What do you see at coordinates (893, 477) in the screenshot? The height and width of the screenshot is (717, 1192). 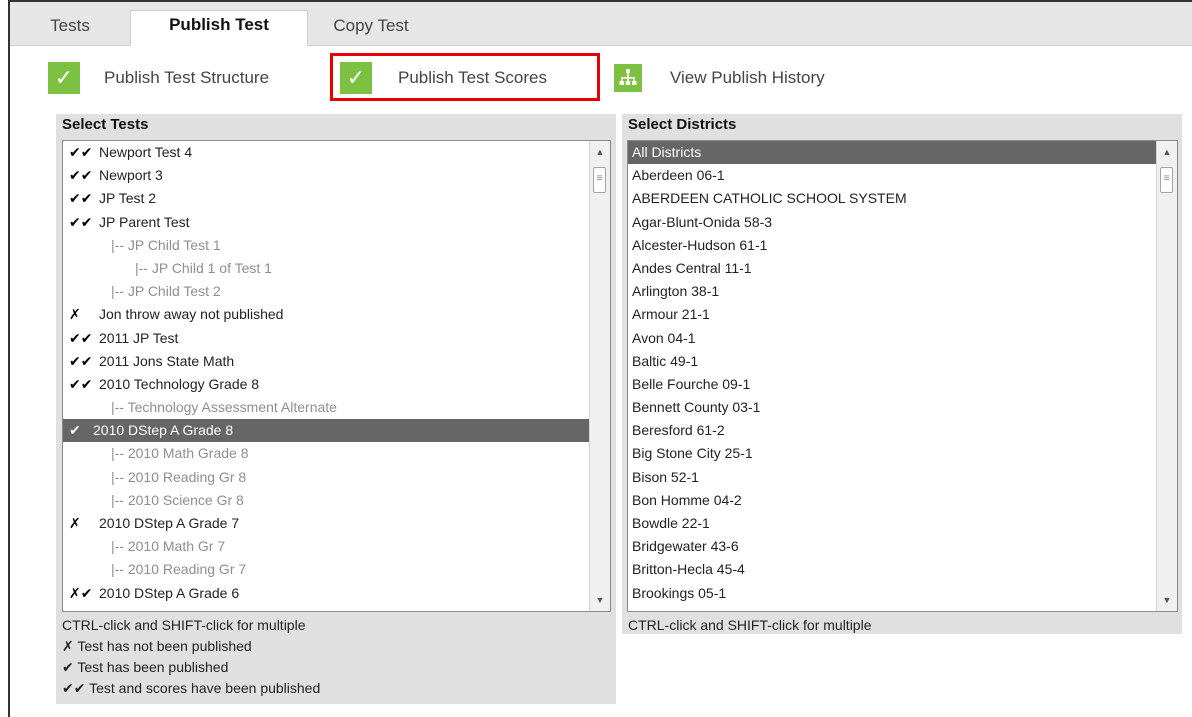 I see `district-list-item: Bison 52-1` at bounding box center [893, 477].